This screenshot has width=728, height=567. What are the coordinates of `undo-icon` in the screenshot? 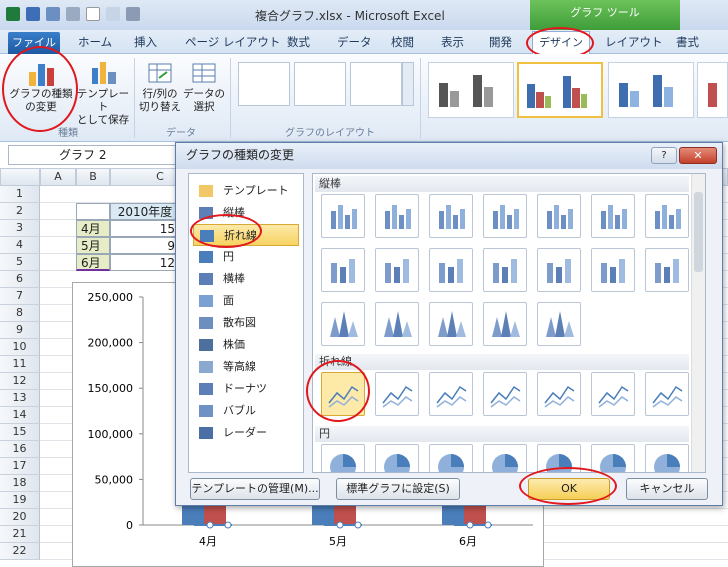 It's located at (53, 14).